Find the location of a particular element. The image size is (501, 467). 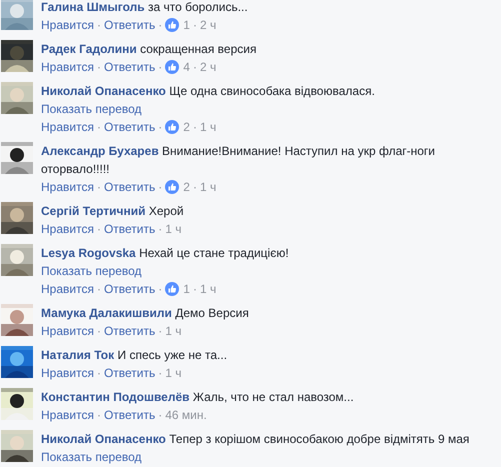

comment-text: Радек Гадолини сокращенная версия is located at coordinates (149, 49).